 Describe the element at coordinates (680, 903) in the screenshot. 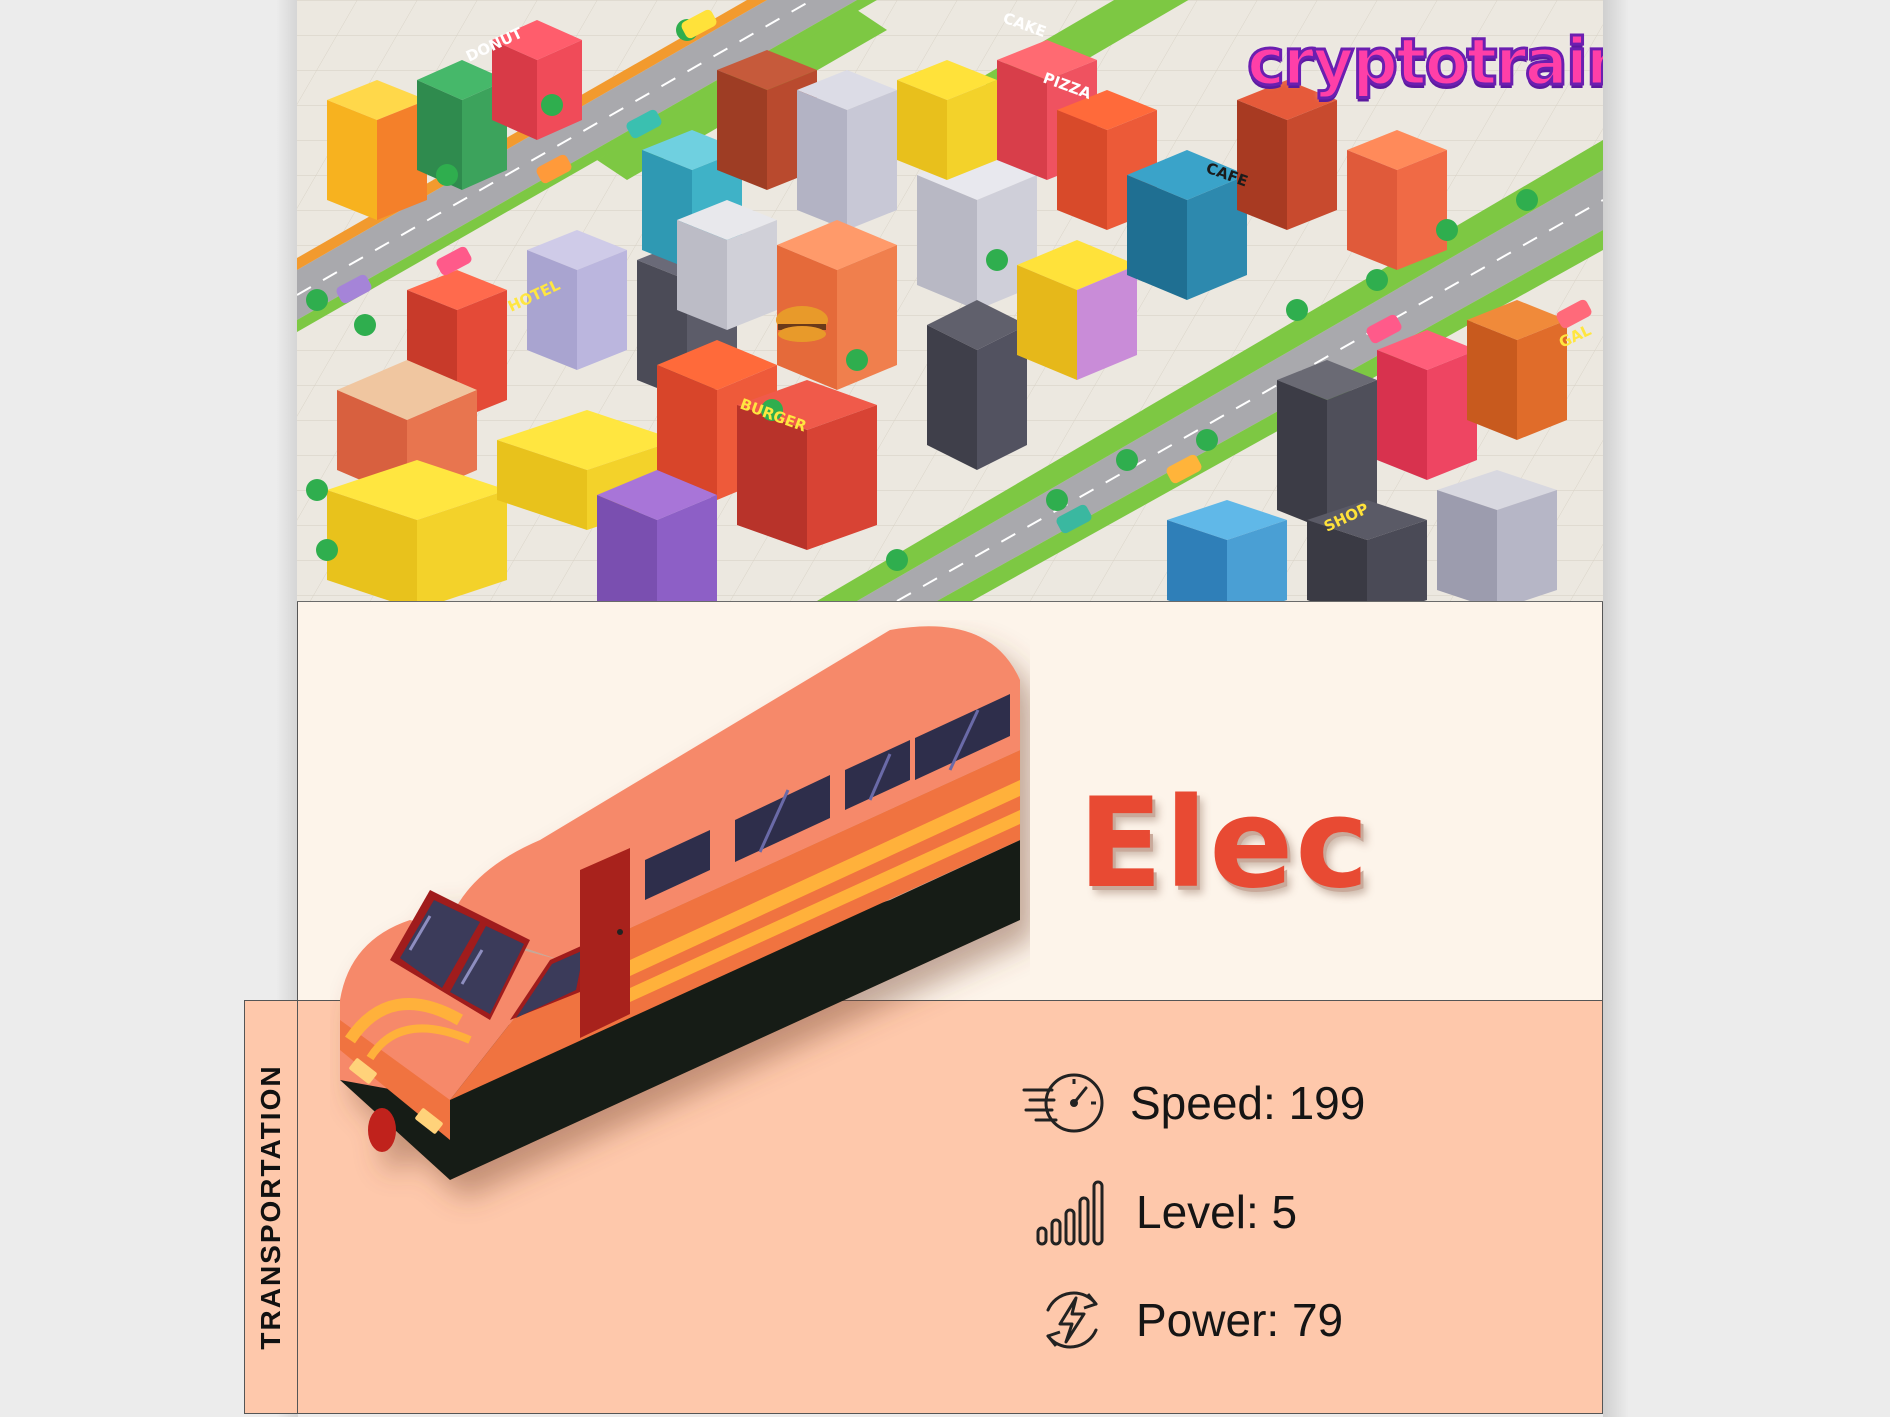

I see `electric-train-illustration` at that location.